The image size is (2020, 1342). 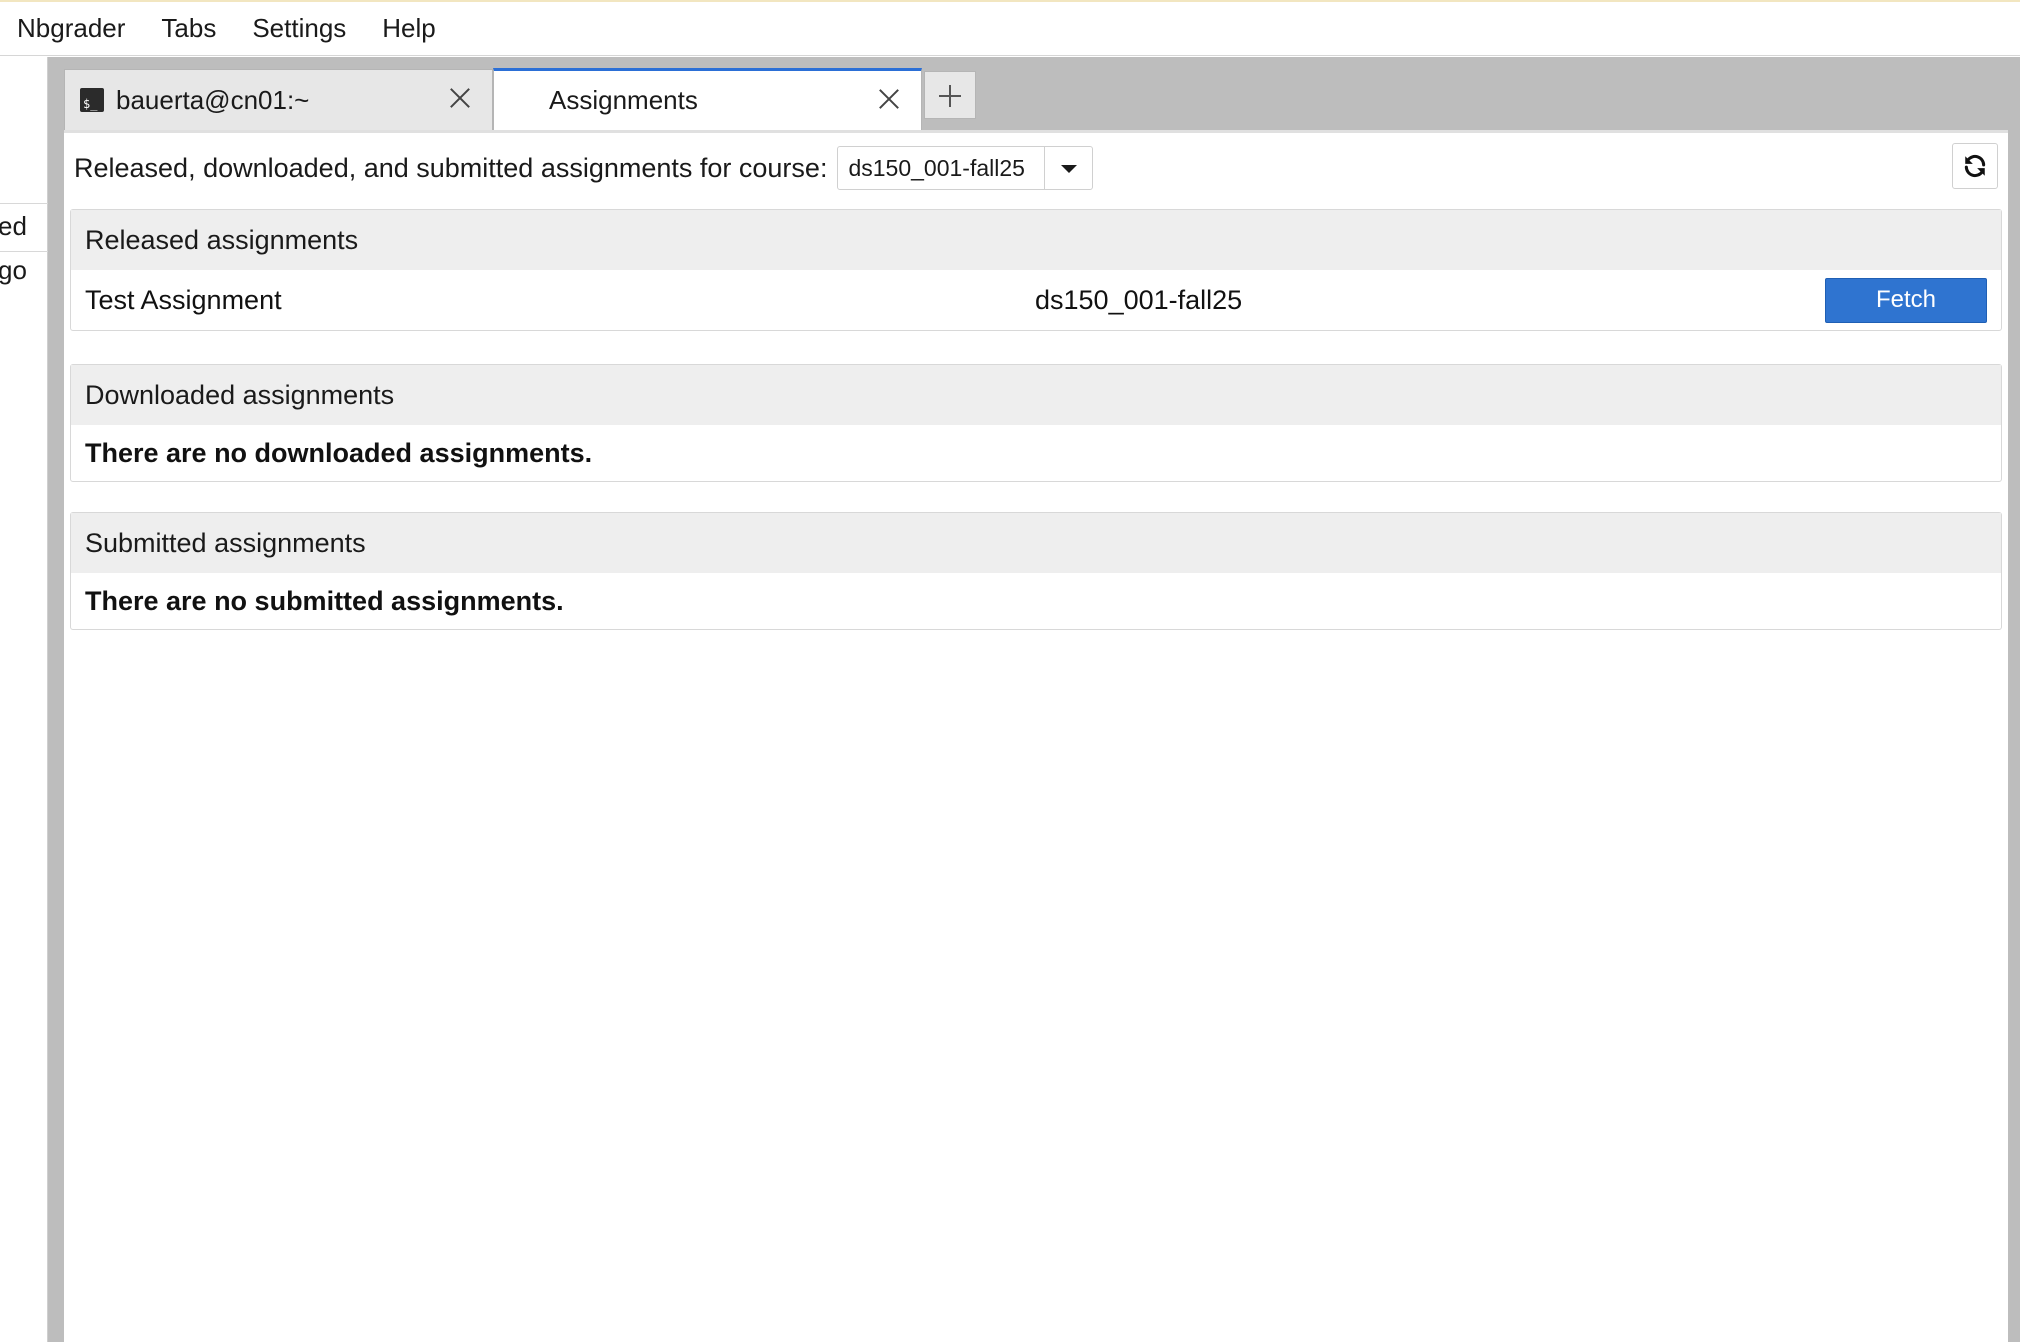 What do you see at coordinates (1036, 453) in the screenshot?
I see `empty-state: There are no downloaded assignments.` at bounding box center [1036, 453].